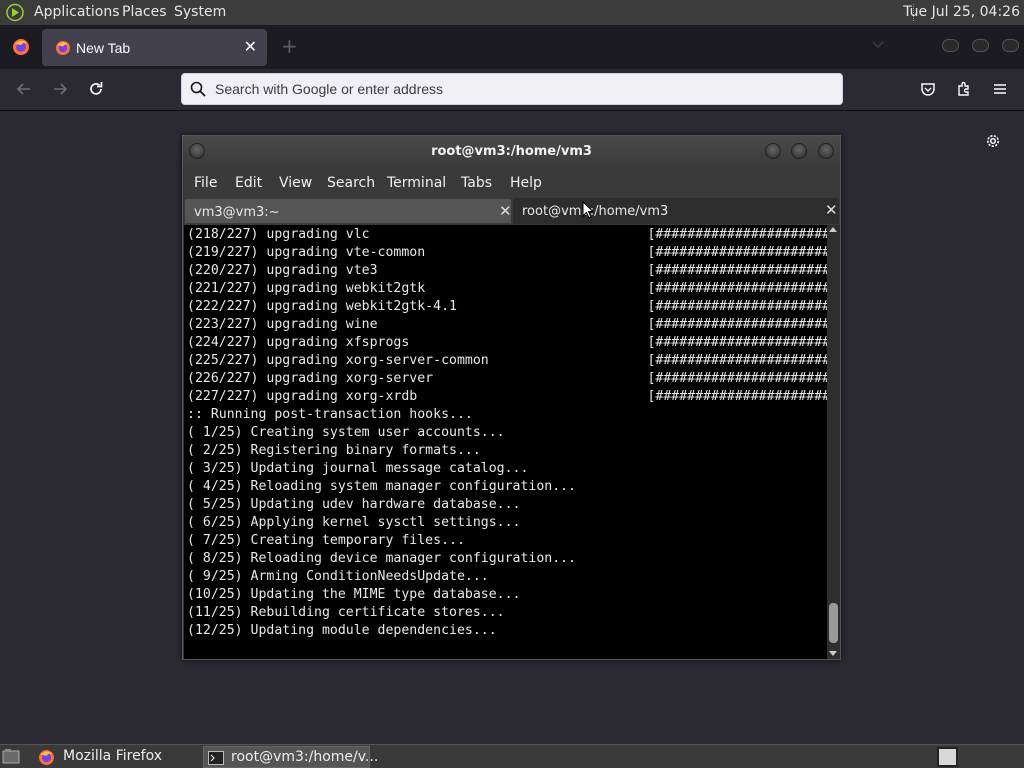  I want to click on terminal-close-button, so click(826, 151).